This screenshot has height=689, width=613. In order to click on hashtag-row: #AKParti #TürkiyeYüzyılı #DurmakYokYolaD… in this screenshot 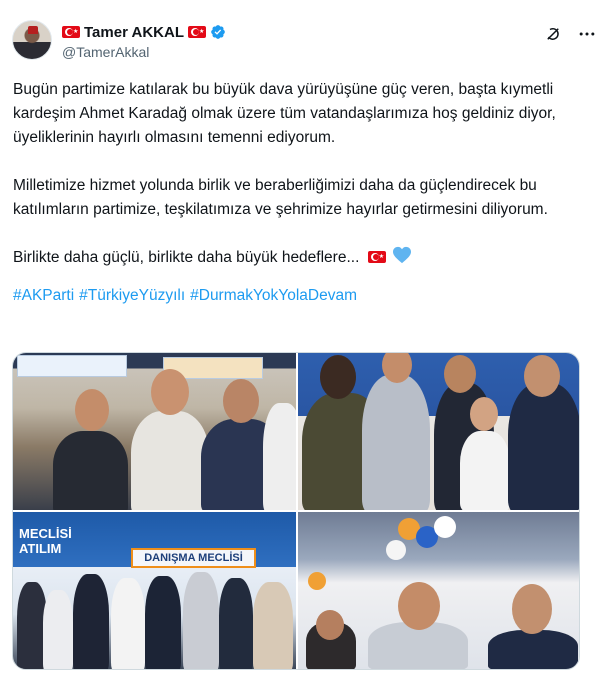, I will do `click(303, 296)`.